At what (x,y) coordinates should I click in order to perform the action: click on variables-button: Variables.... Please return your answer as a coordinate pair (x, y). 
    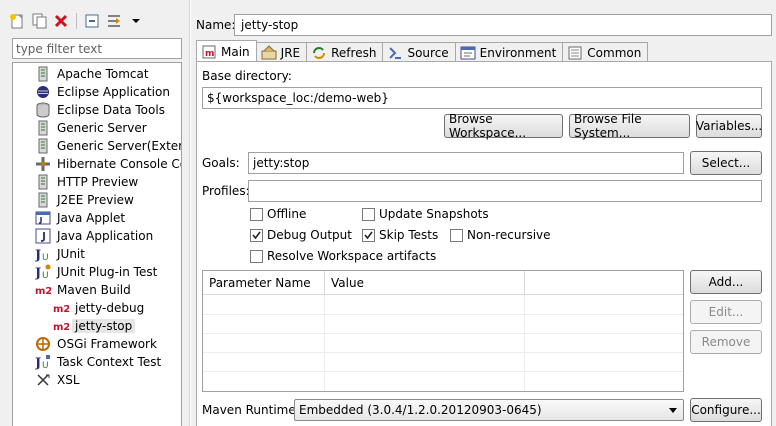
    Looking at the image, I should click on (729, 126).